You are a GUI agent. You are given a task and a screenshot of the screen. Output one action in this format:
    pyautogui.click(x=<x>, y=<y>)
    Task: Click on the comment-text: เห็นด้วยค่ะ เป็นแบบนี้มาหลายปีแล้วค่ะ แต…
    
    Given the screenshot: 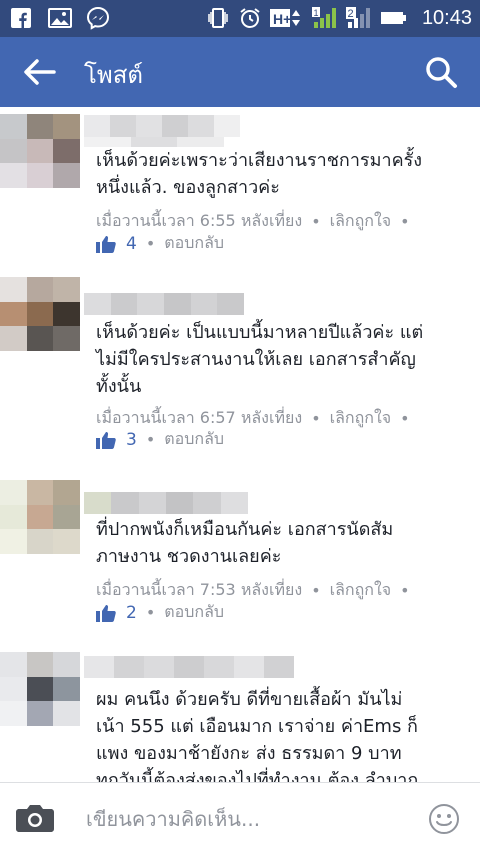 What is the action you would take?
    pyautogui.click(x=260, y=359)
    